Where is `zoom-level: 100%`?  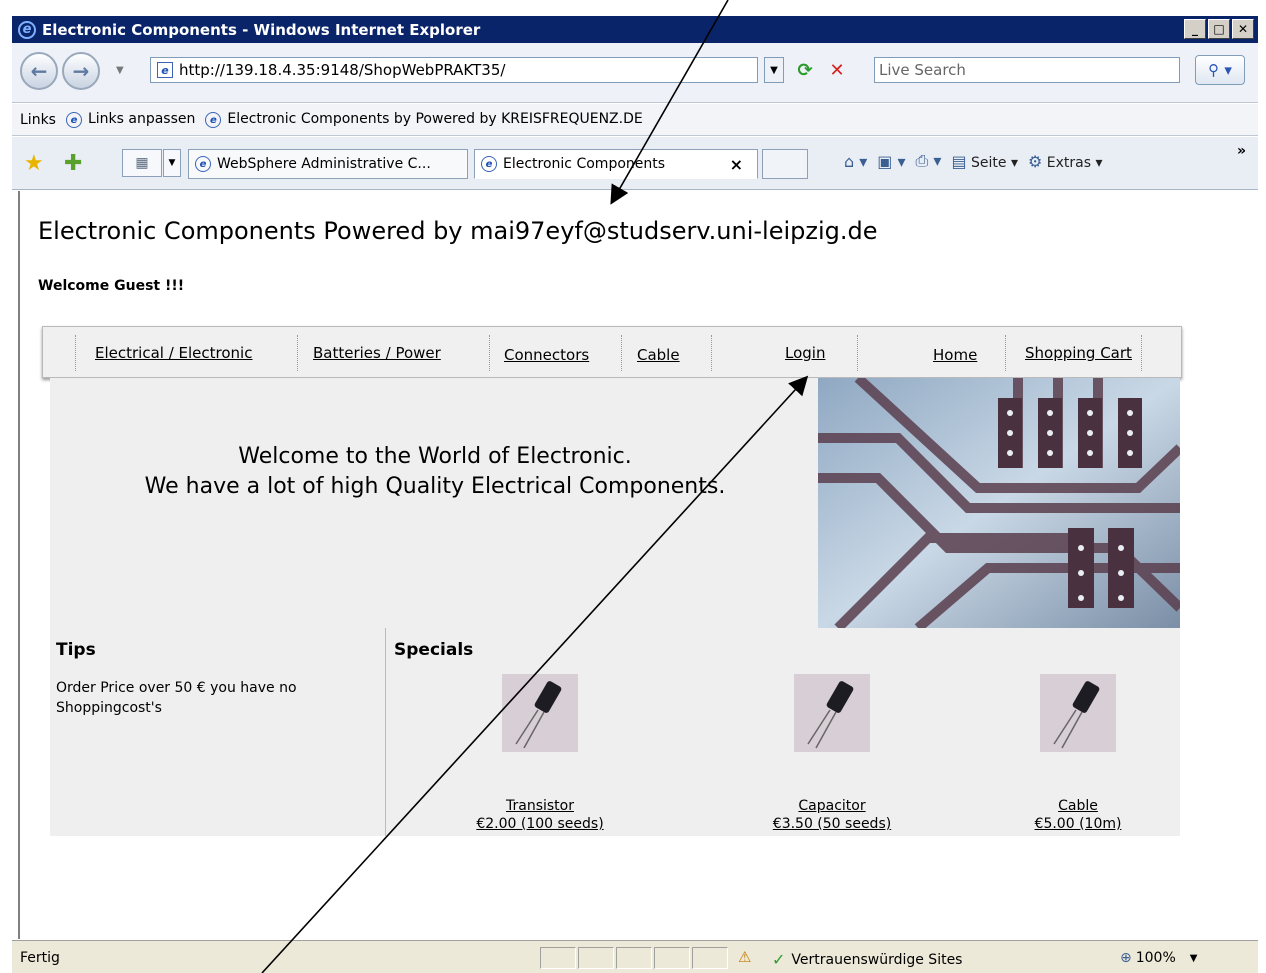
zoom-level: 100% is located at coordinates (1155, 958).